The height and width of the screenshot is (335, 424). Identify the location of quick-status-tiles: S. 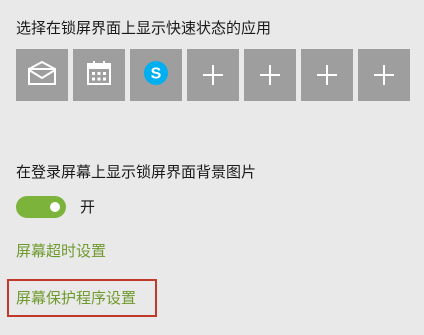
(213, 75).